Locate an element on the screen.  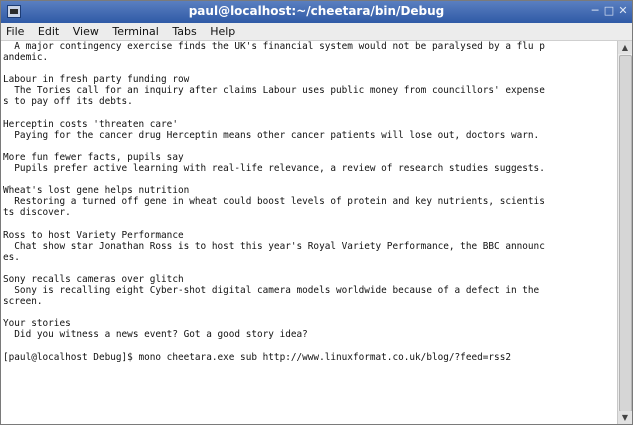
menu-tabs: Tabs is located at coordinates (184, 30).